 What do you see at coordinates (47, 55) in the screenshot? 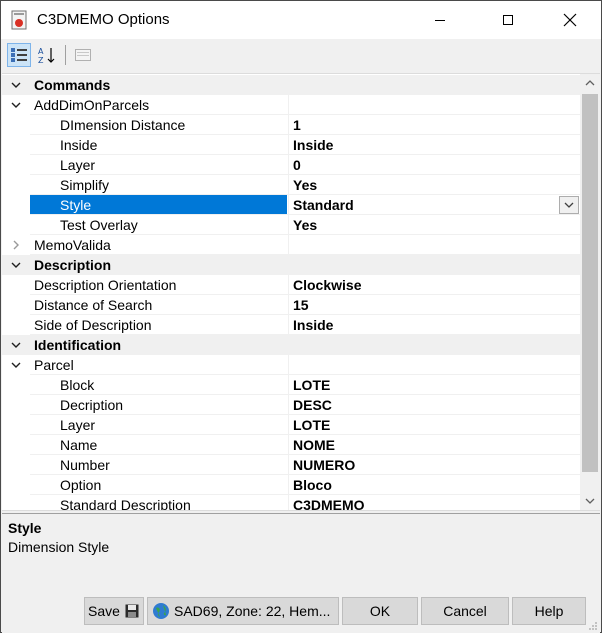
I see `alphabetical-button: A Z` at bounding box center [47, 55].